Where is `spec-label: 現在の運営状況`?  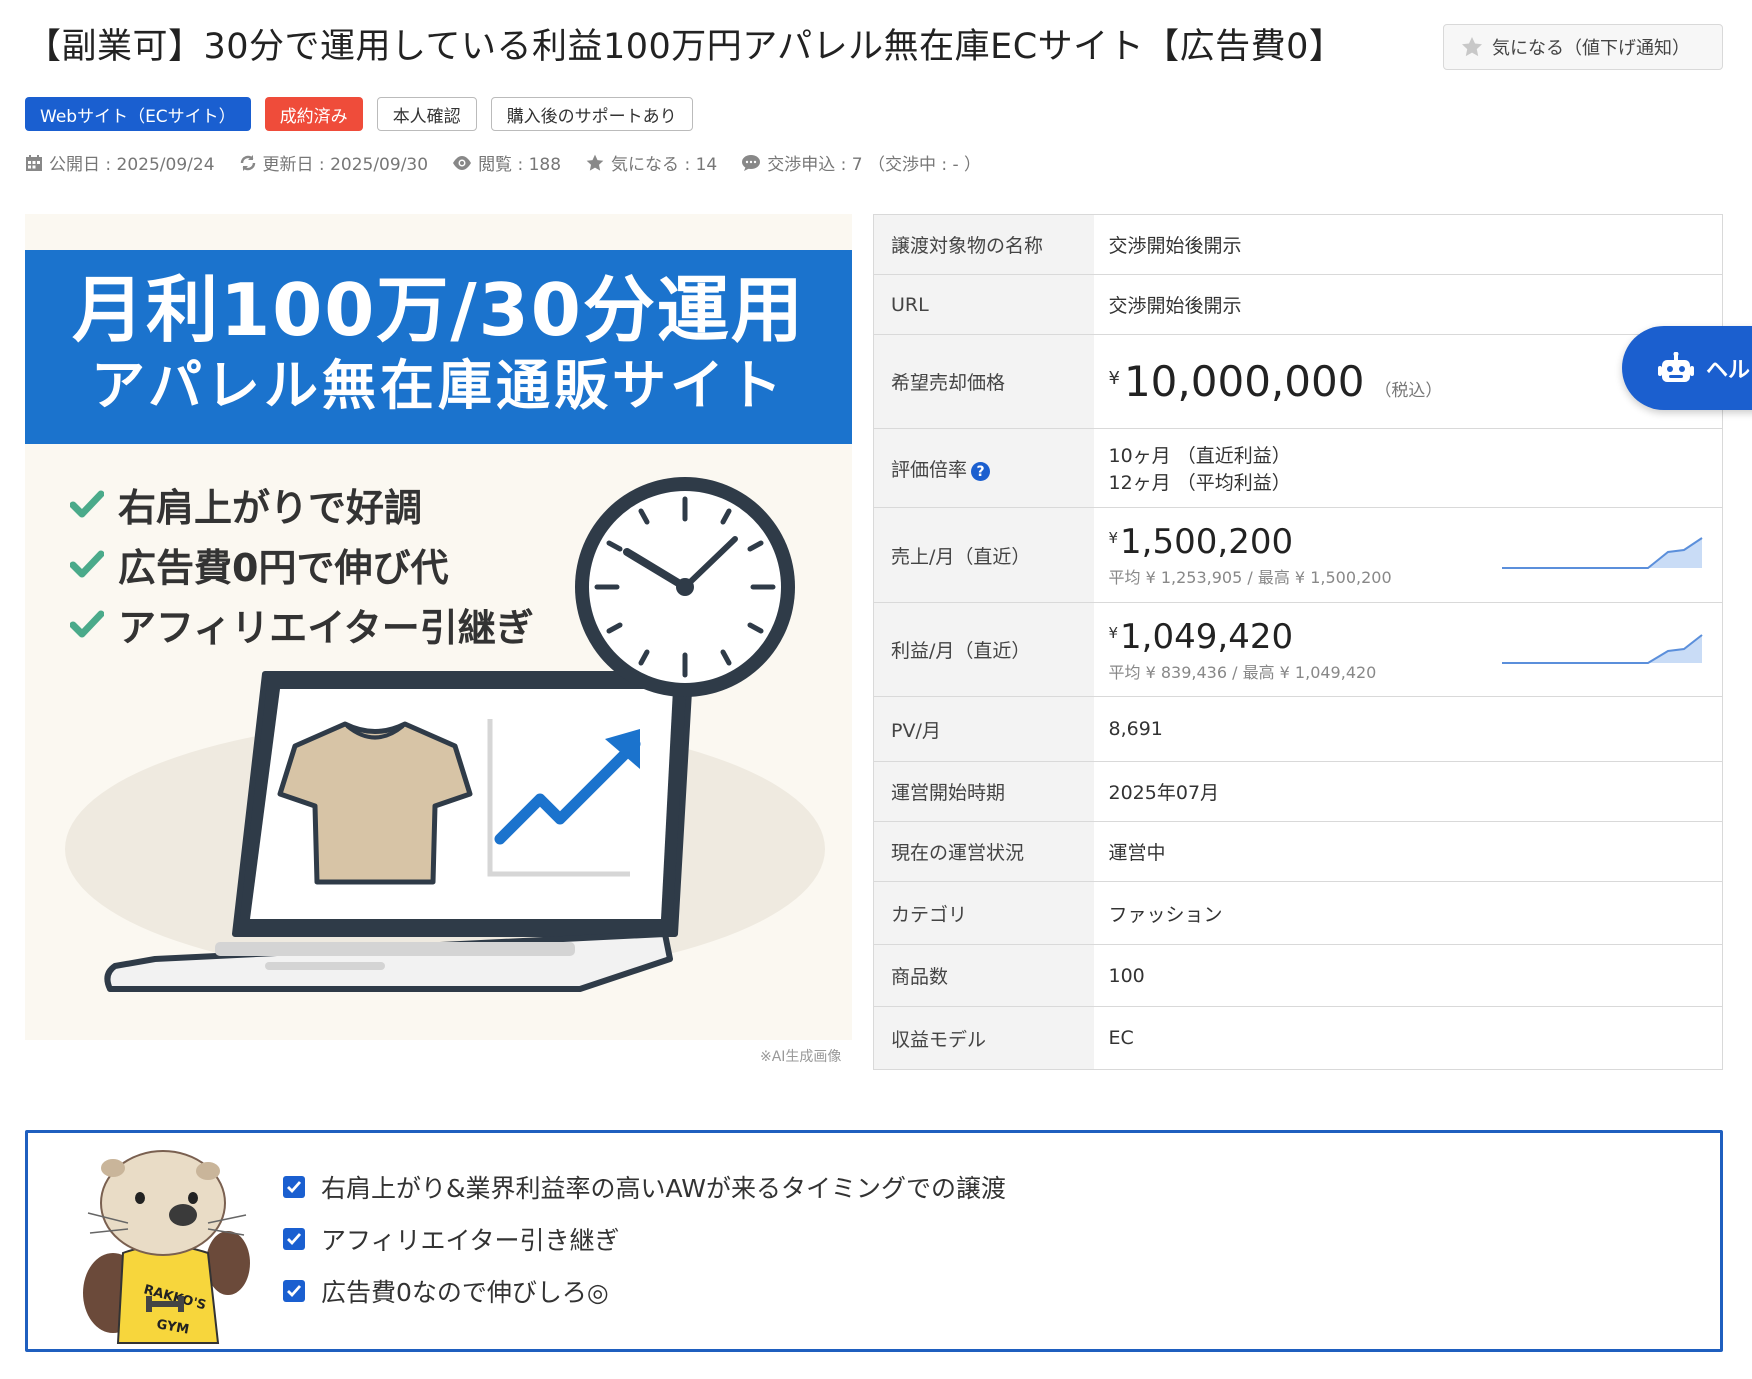 spec-label: 現在の運営状況 is located at coordinates (983, 851).